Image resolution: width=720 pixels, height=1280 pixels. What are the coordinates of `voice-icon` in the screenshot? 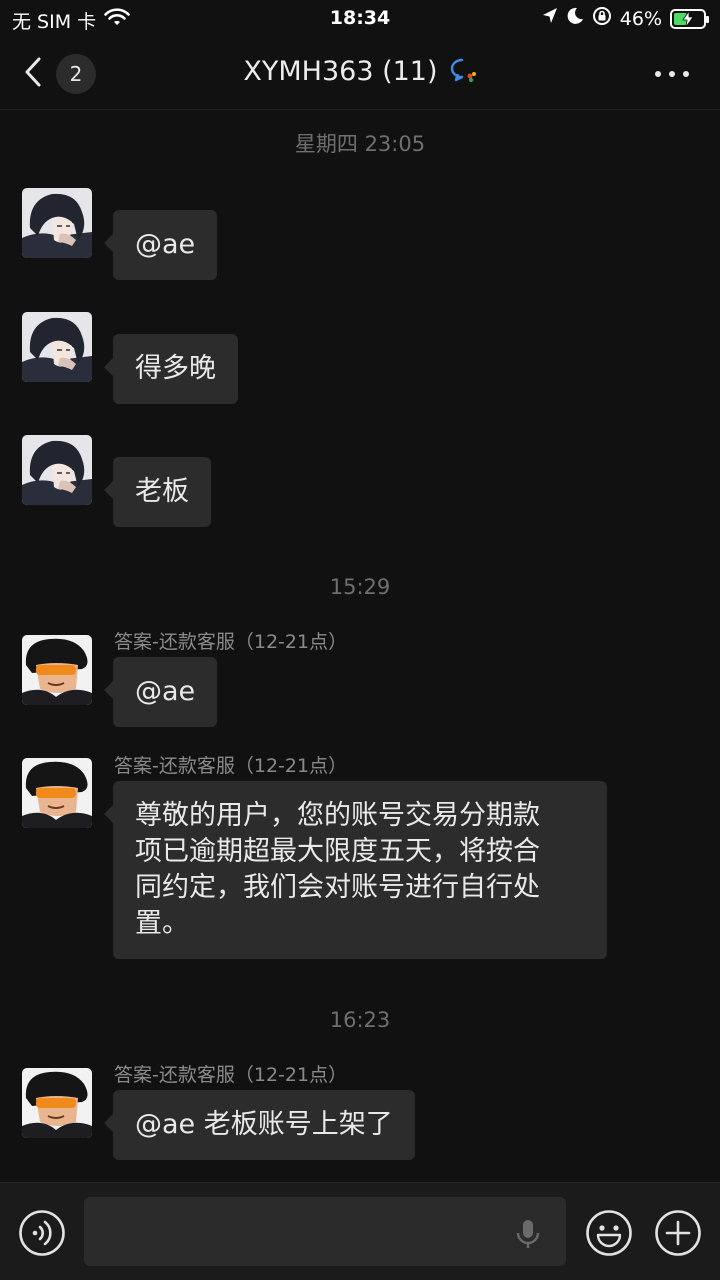 It's located at (42, 1235).